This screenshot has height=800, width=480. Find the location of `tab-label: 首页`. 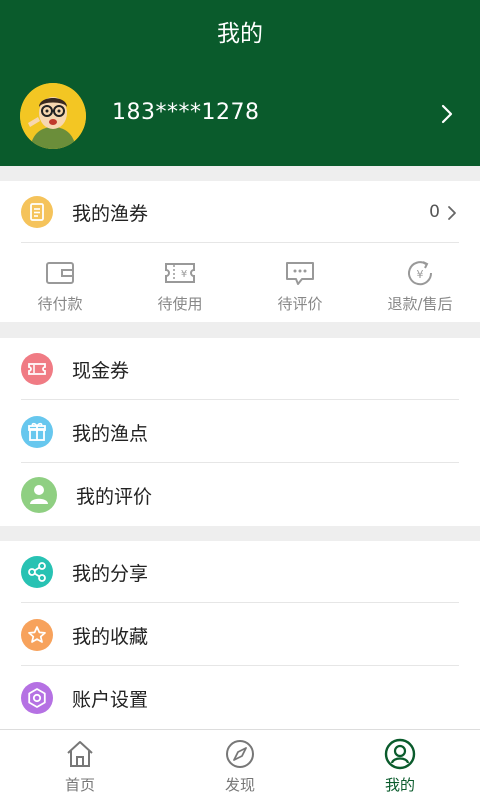

tab-label: 首页 is located at coordinates (79, 785).